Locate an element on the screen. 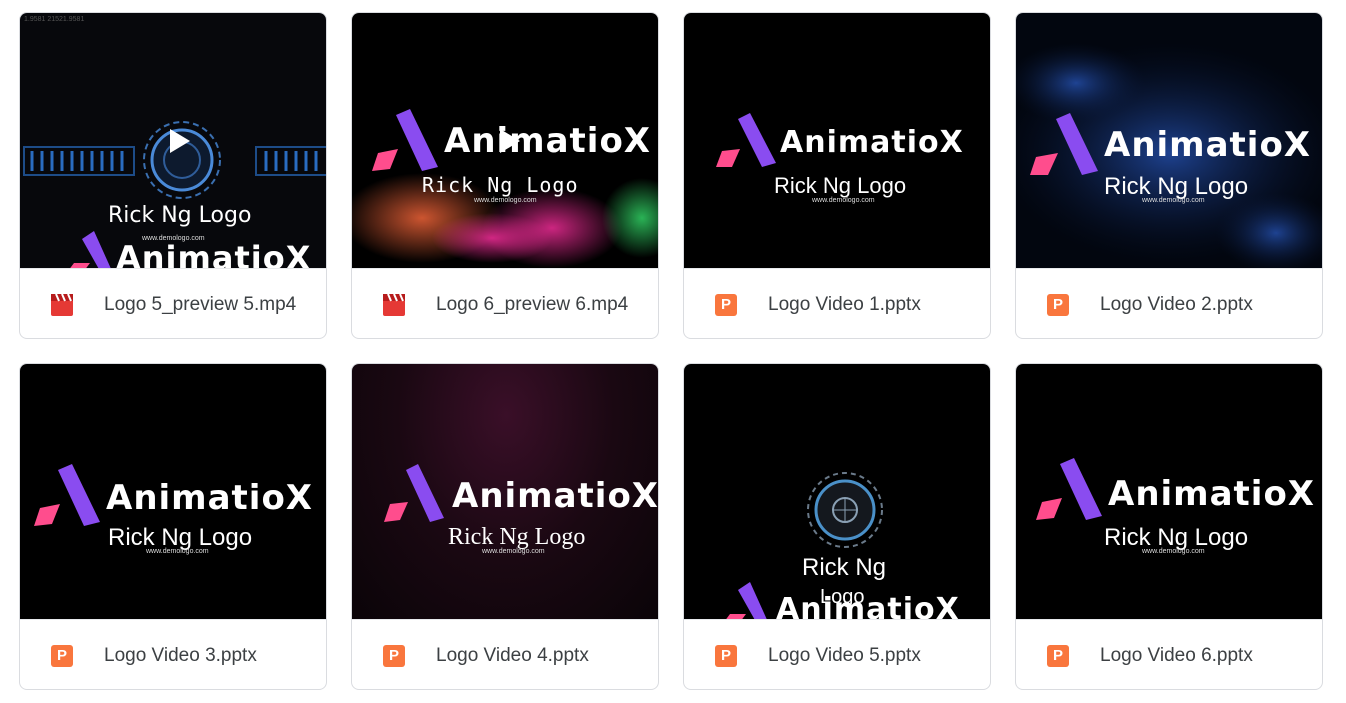 The height and width of the screenshot is (703, 1346). file-footer: P Logo Video 1.pptx is located at coordinates (837, 303).